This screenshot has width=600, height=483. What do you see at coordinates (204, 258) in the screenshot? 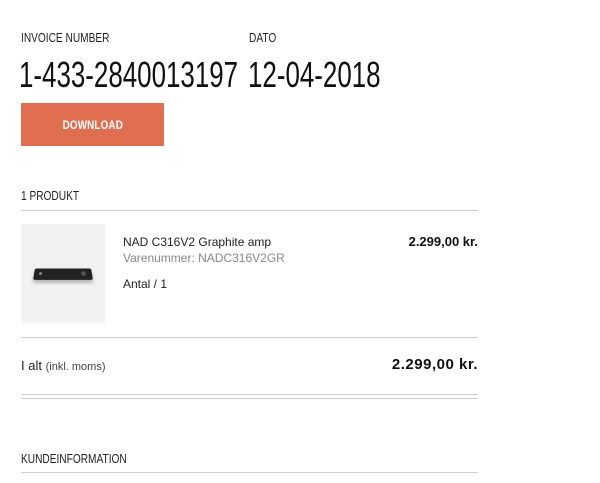
I see `product-sku: Varenummer: NADC316V2GR` at bounding box center [204, 258].